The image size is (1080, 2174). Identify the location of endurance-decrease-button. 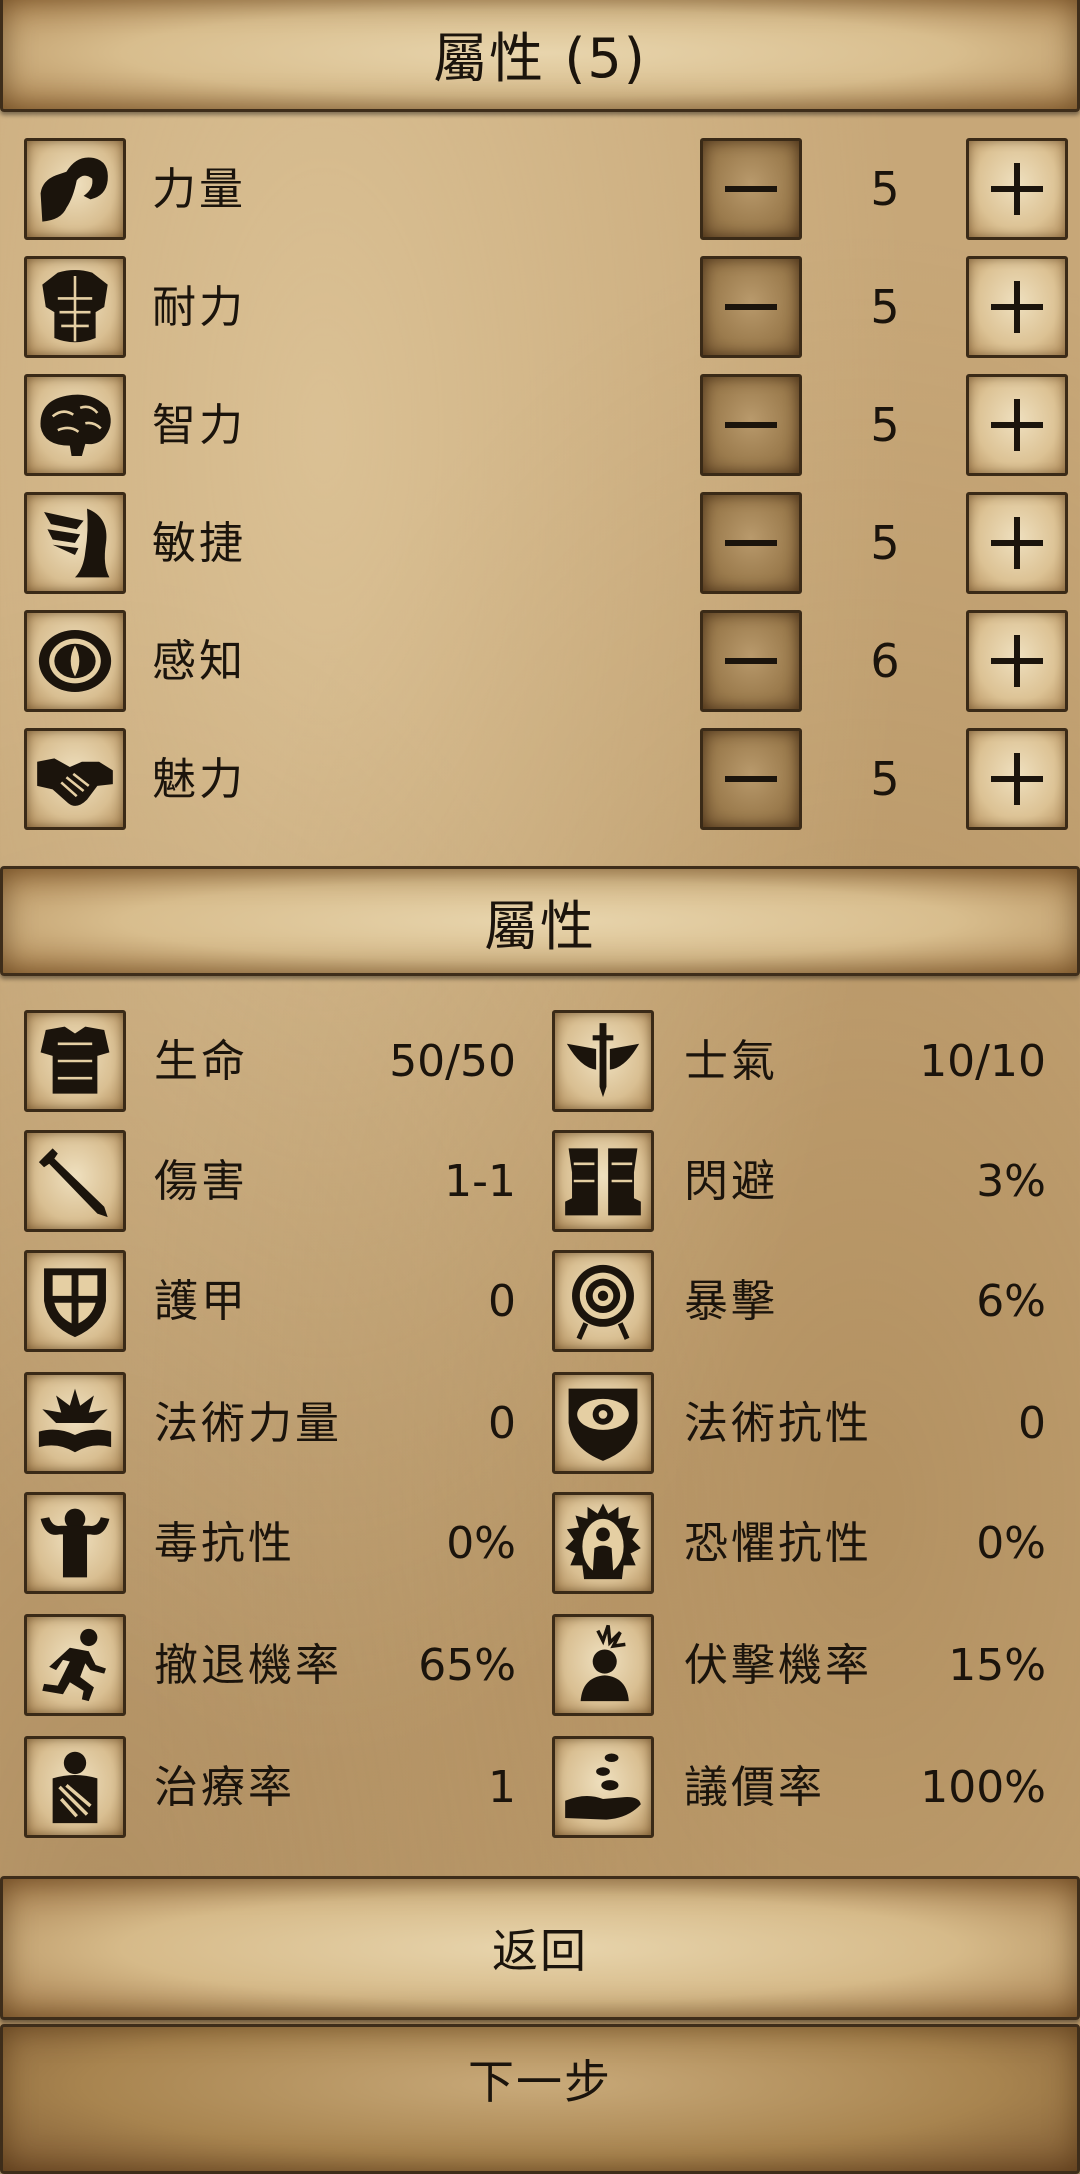
(751, 307).